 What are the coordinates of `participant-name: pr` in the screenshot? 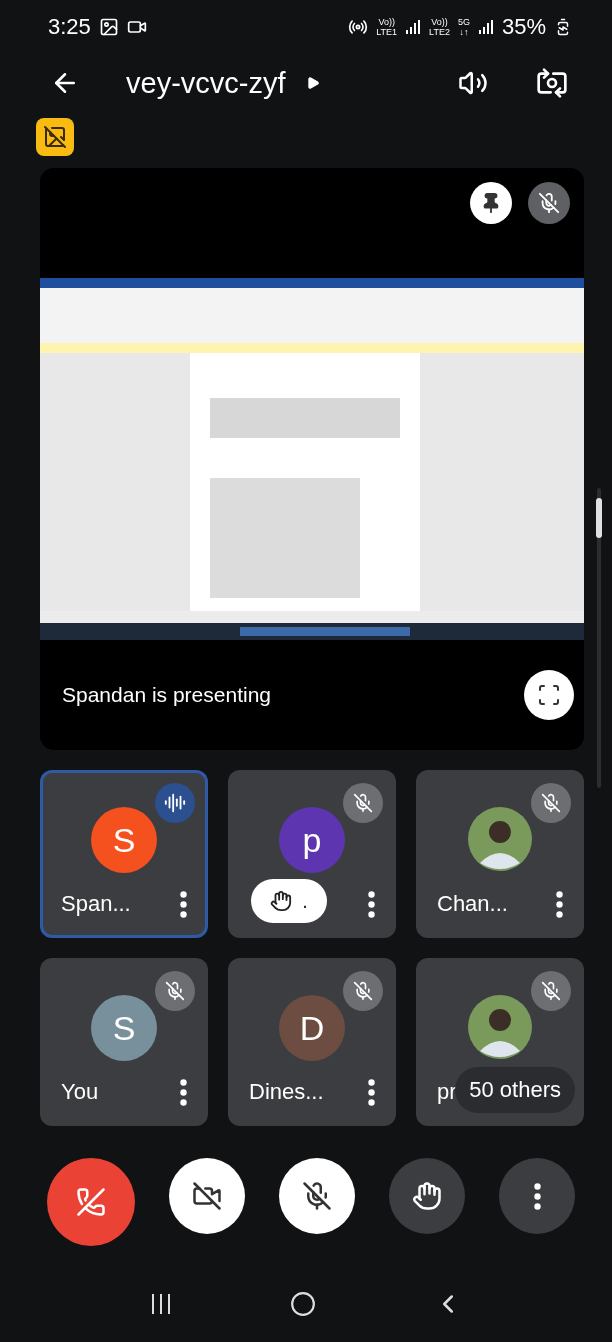 It's located at (447, 1092).